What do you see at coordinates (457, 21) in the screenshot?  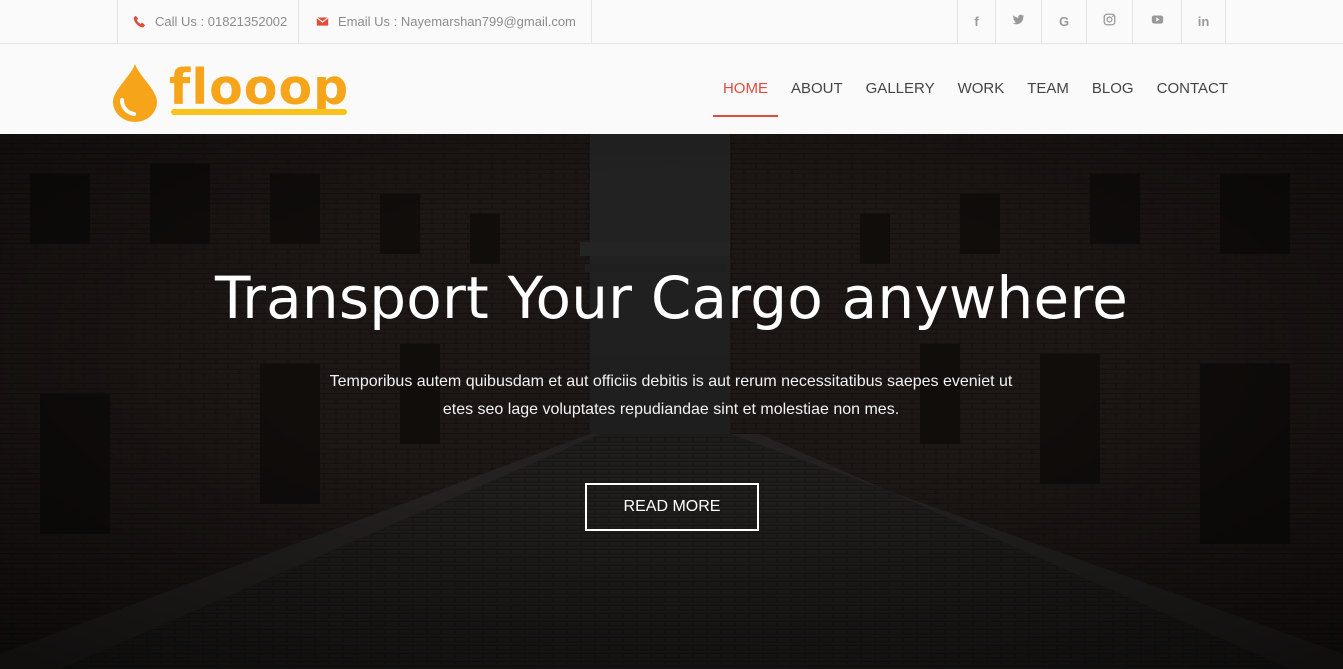 I see `email-text: Email Us : Nayemarshan799@gmail.com` at bounding box center [457, 21].